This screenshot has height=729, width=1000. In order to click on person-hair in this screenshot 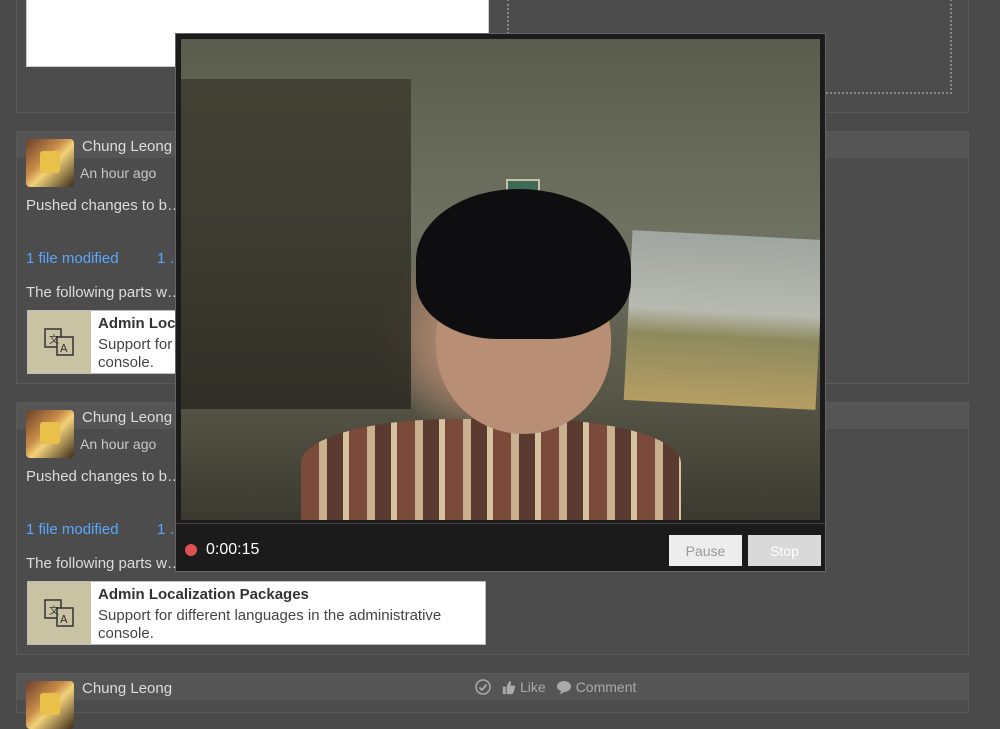, I will do `click(523, 264)`.